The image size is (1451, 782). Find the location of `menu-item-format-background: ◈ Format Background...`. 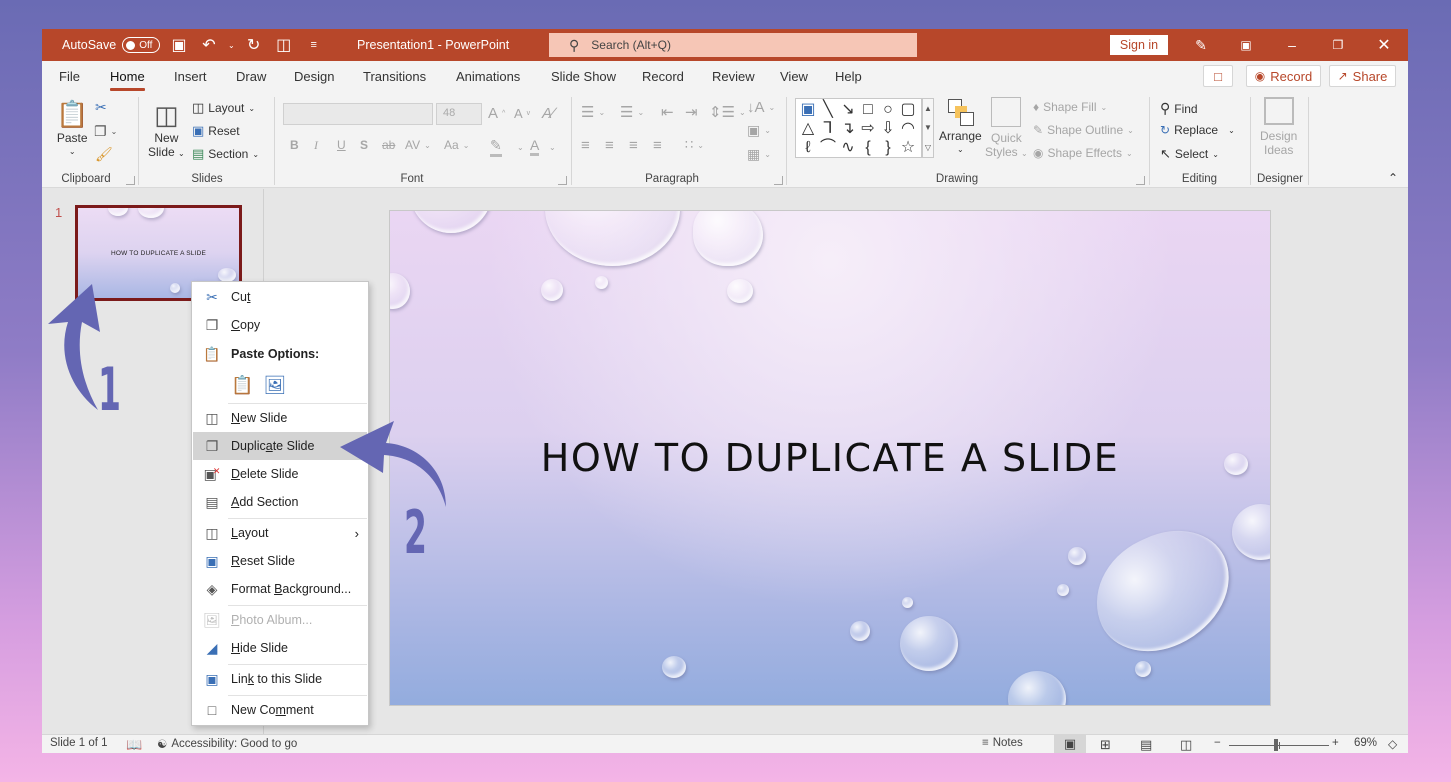

menu-item-format-background: ◈ Format Background... is located at coordinates (280, 589).